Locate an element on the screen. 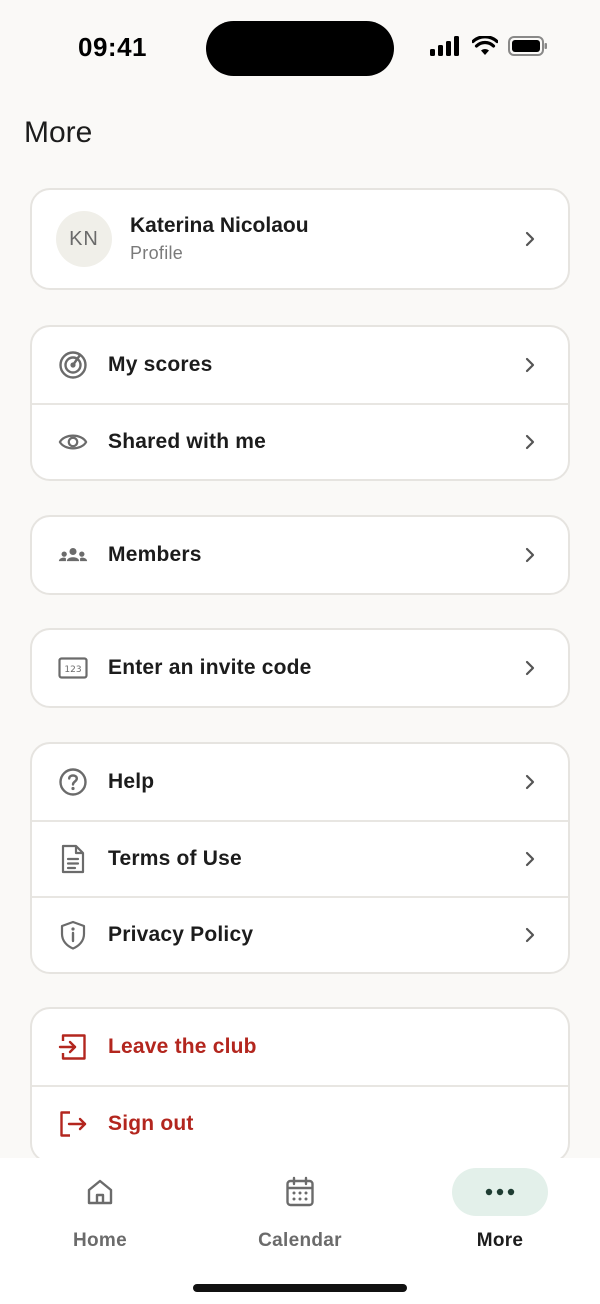 This screenshot has width=600, height=1304. members-card: Members is located at coordinates (300, 555).